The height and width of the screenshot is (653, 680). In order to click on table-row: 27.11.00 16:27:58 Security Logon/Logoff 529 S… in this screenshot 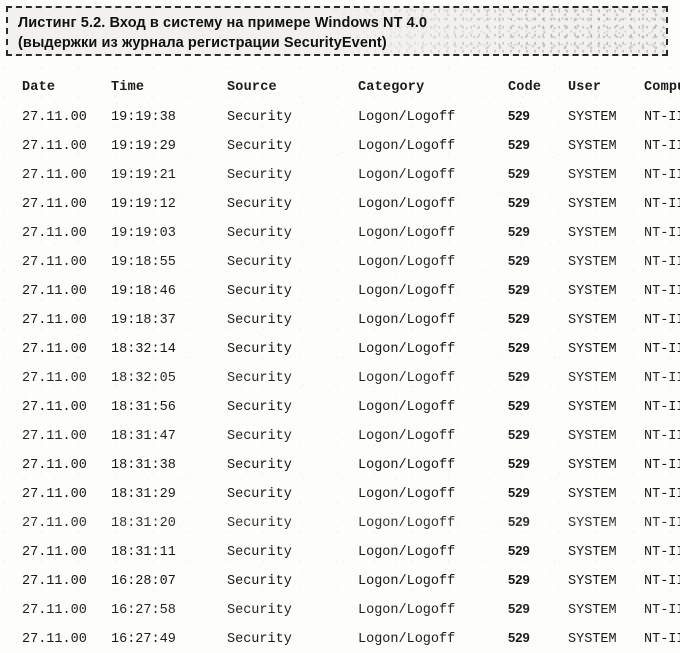, I will do `click(340, 609)`.